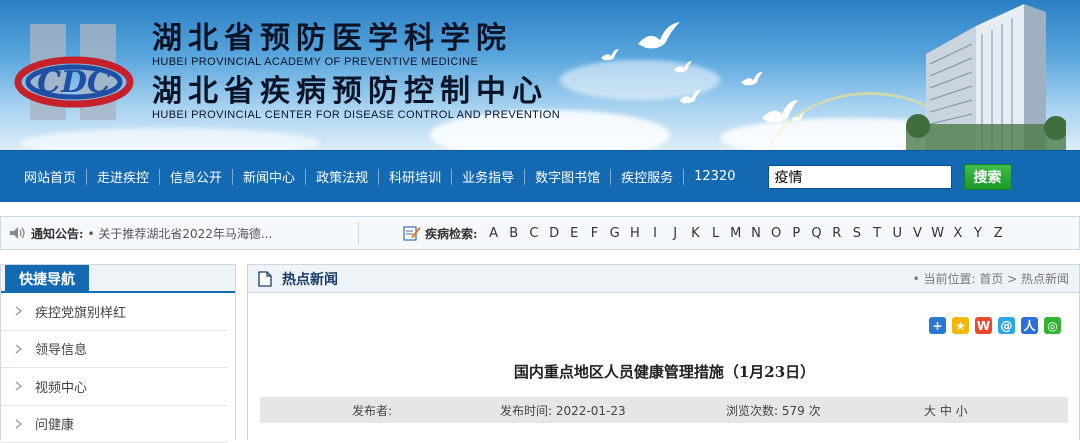 The width and height of the screenshot is (1080, 443). What do you see at coordinates (114, 387) in the screenshot?
I see `sidebar-item-video: 视频中心` at bounding box center [114, 387].